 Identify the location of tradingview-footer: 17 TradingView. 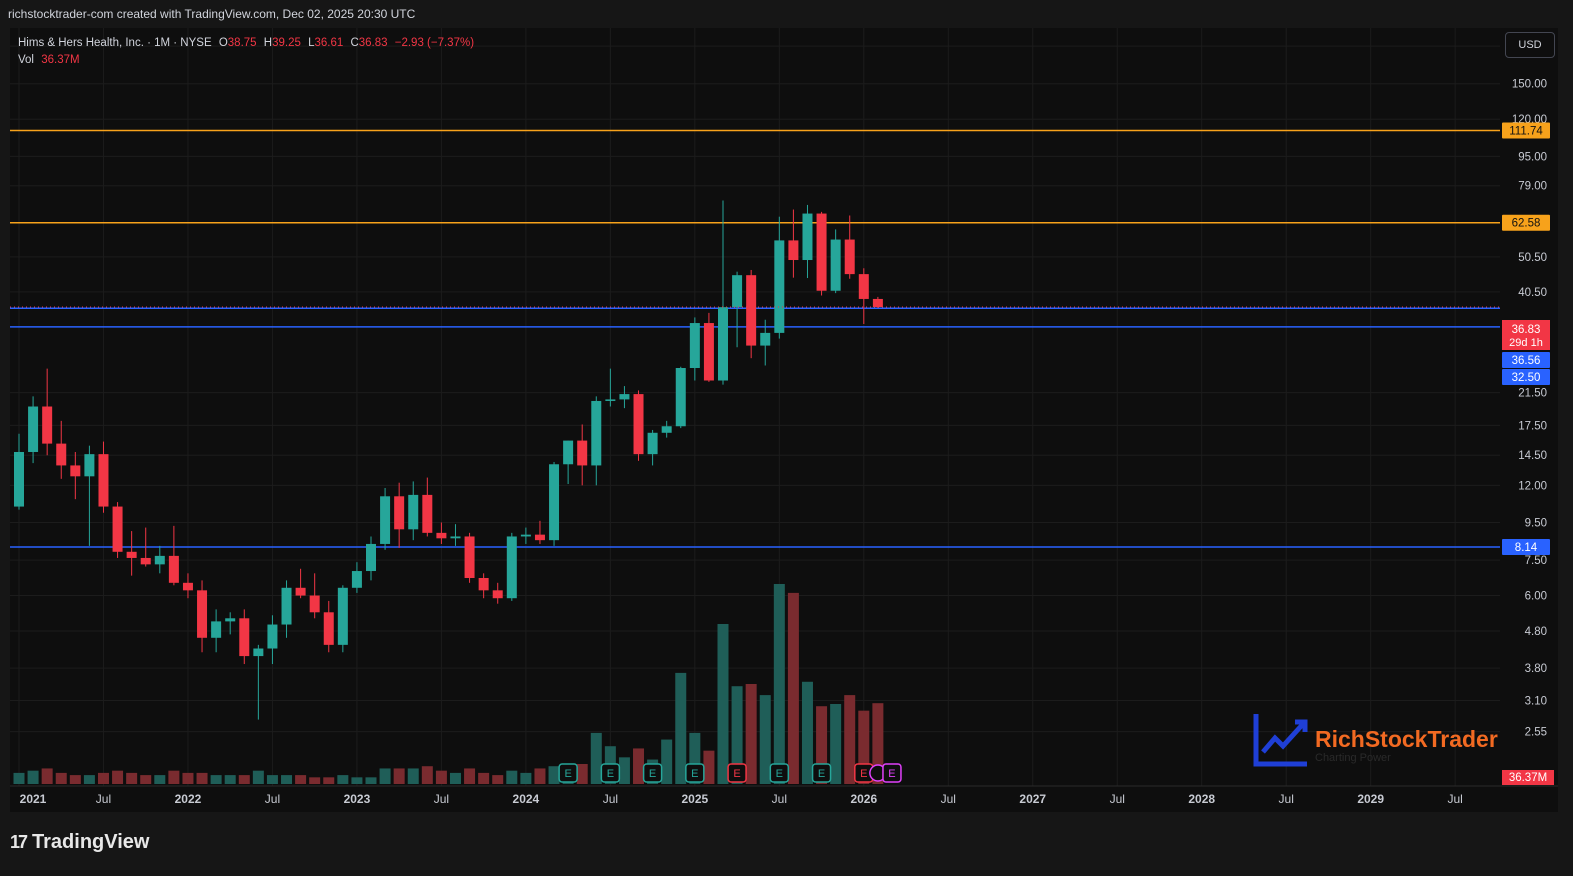
(79, 842).